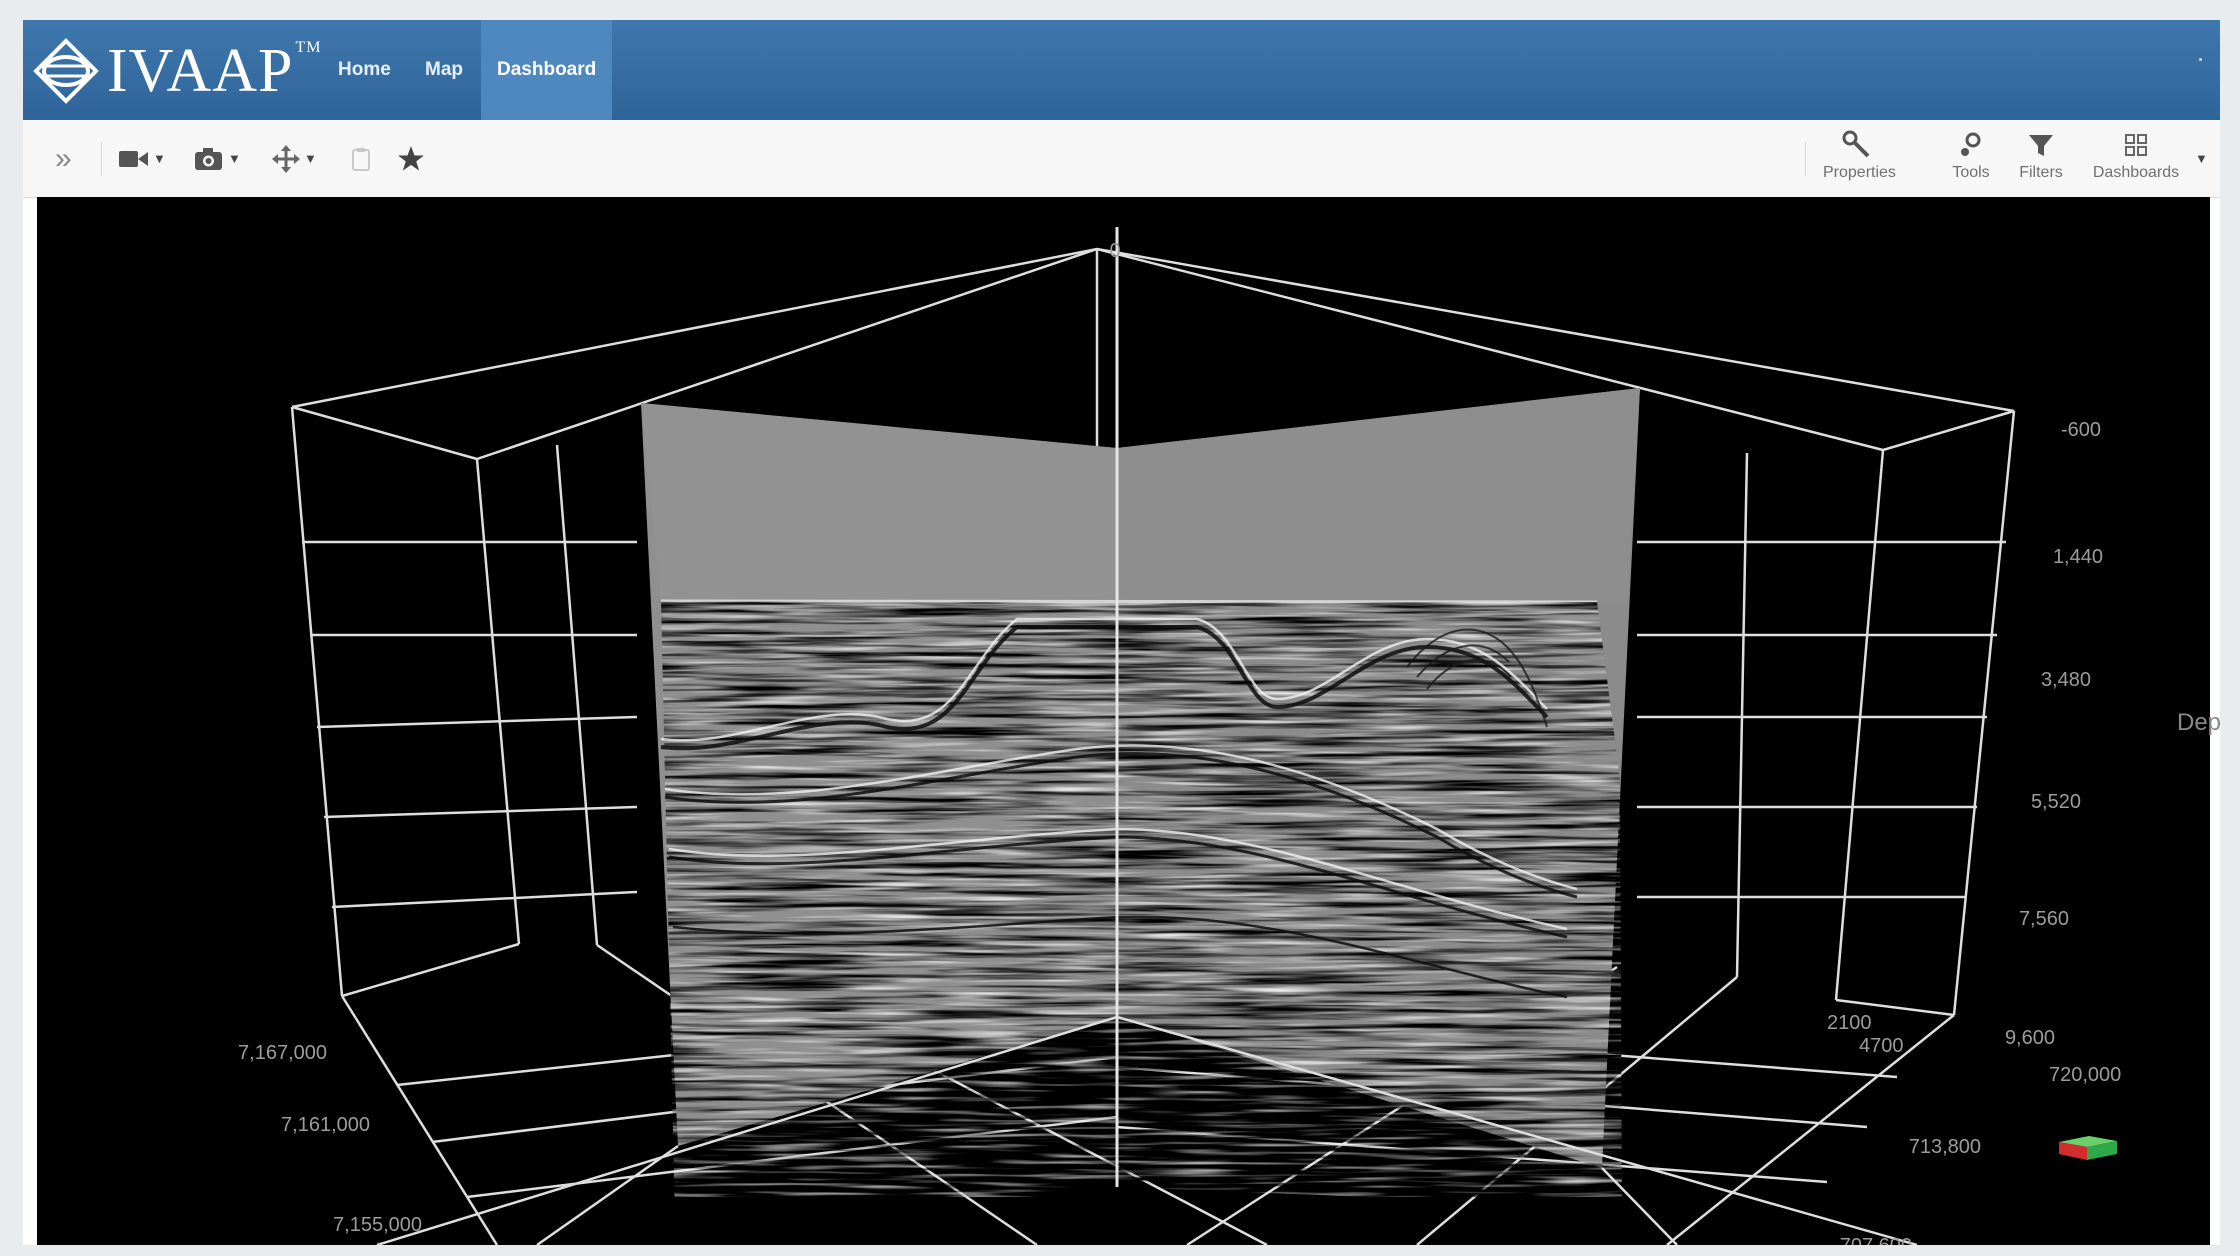  I want to click on northing-tick: 7,155,000, so click(377, 1225).